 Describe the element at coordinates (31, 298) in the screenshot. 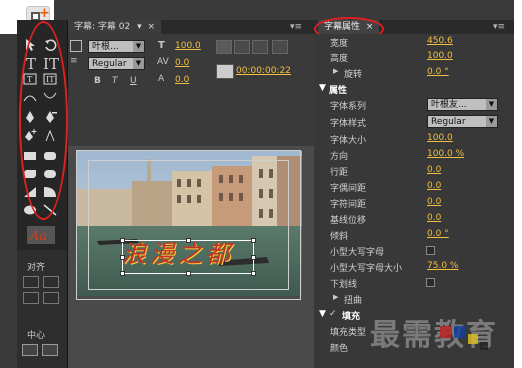

I see `align-center-h-button` at that location.